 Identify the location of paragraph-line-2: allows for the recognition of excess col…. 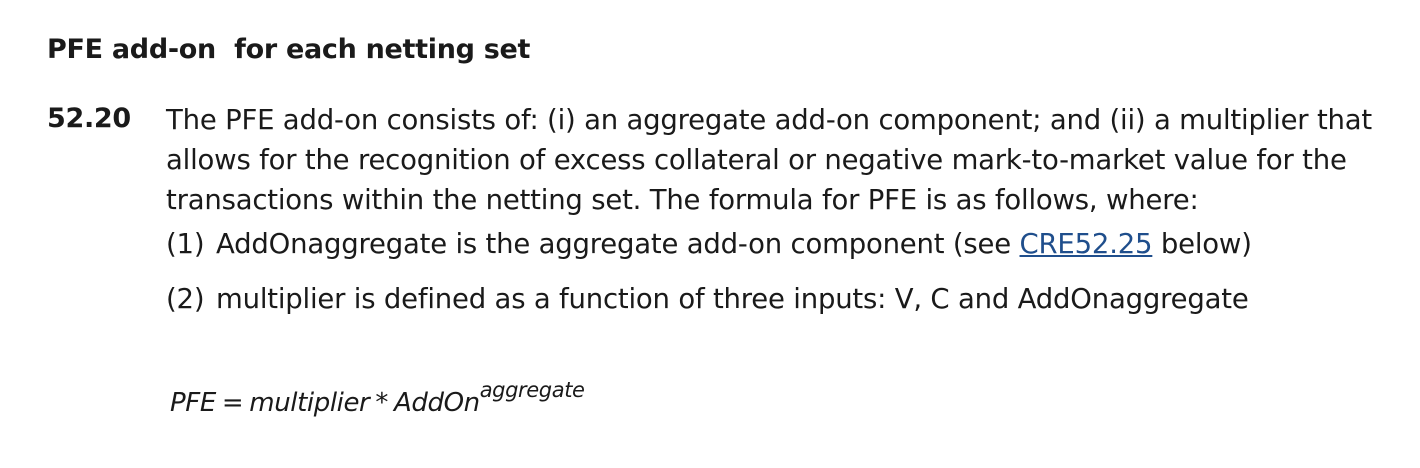
(756, 160).